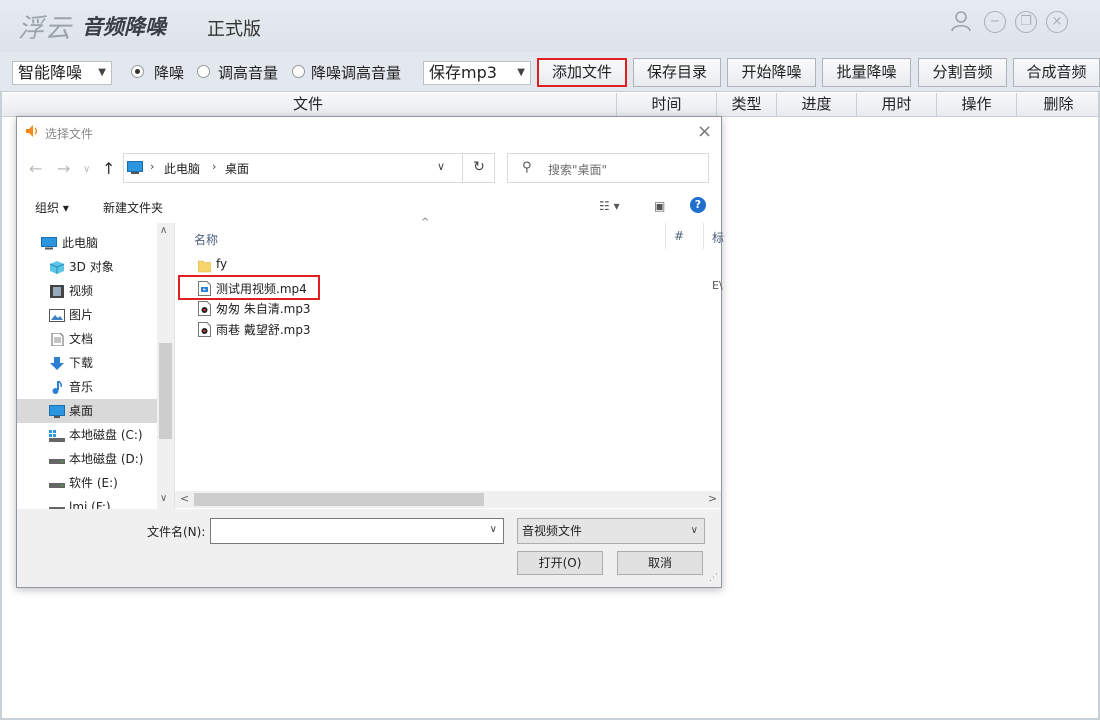 The height and width of the screenshot is (720, 1100). What do you see at coordinates (249, 287) in the screenshot?
I see `file-item-video: 测试用视频.mp4` at bounding box center [249, 287].